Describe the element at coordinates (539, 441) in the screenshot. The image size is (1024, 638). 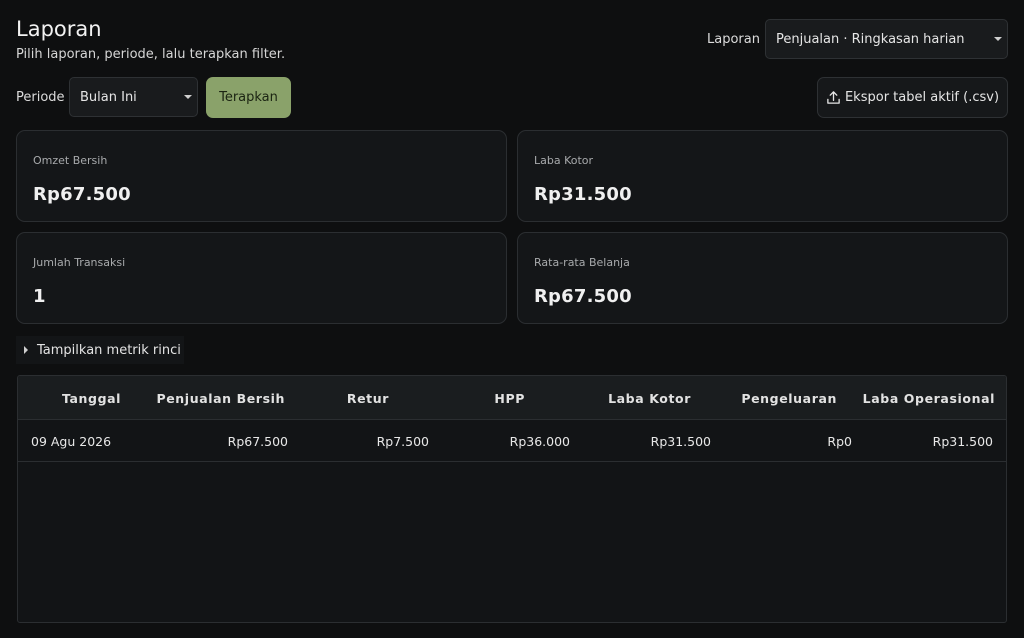
I see `cell-cogs: Rp36.000` at that location.